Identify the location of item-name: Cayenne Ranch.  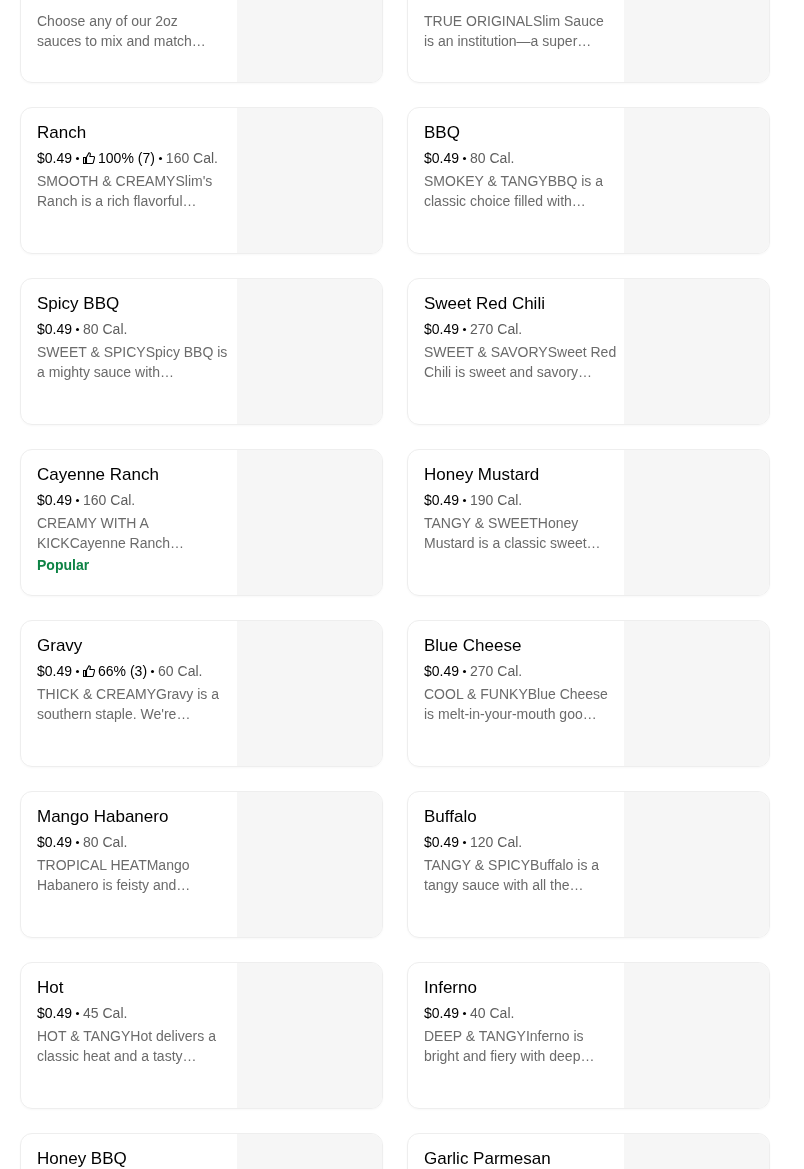
(98, 475).